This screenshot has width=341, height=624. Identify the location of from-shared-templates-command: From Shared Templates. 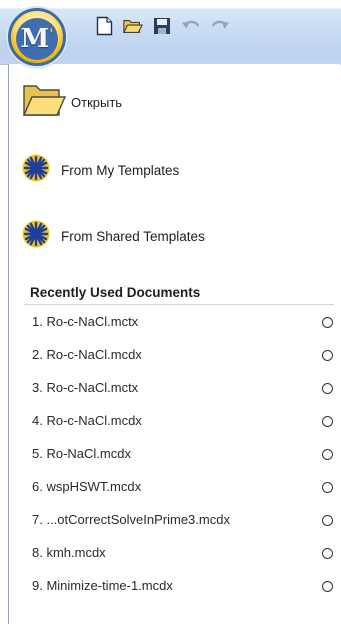
(113, 236).